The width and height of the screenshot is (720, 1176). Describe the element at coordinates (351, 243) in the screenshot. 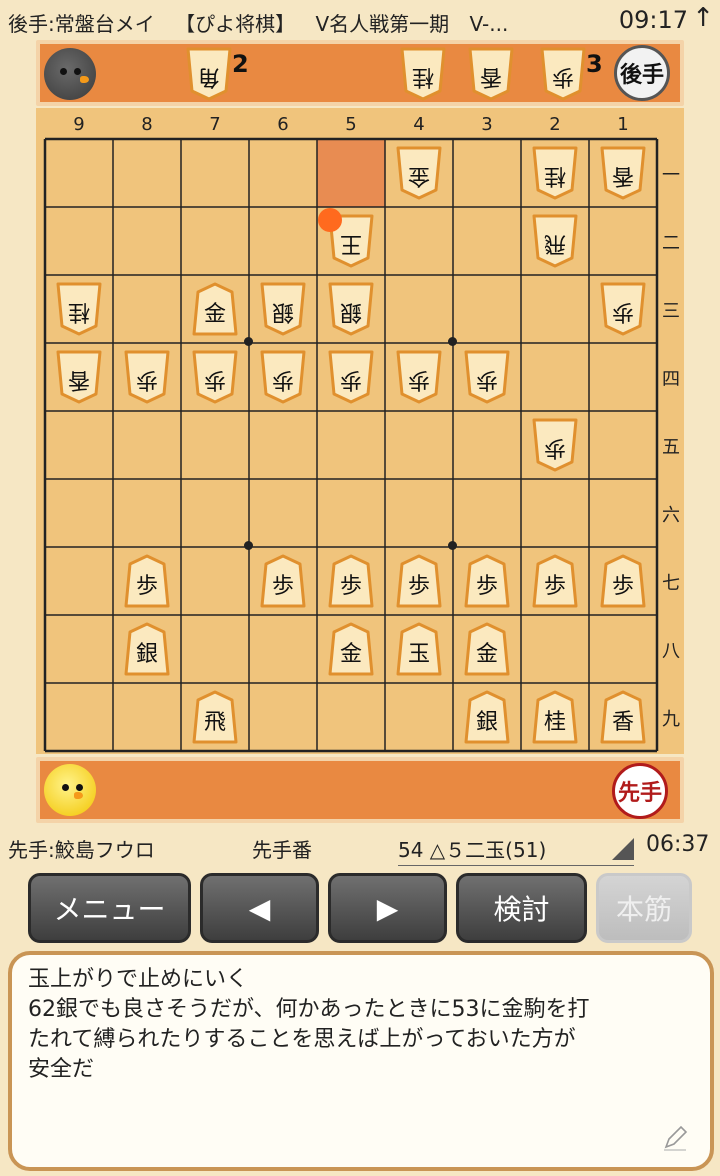

I see `piece-char: 王` at that location.